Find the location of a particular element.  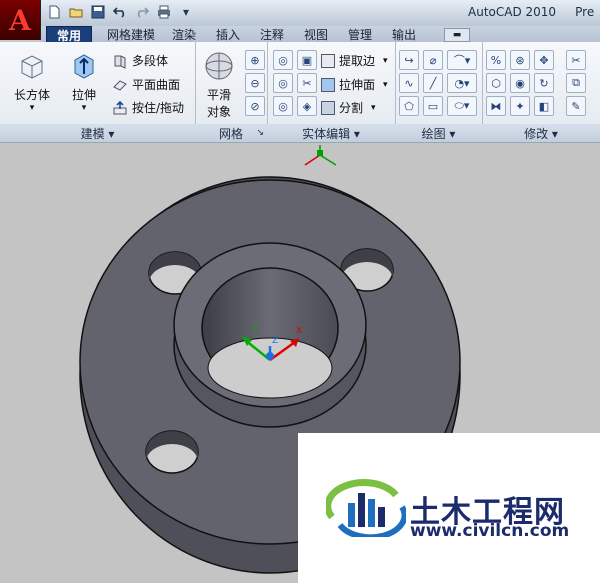

ribbon-tab-row: 常用 网格建模 渲染 插入 注释 视图 管理 输出 ▬ is located at coordinates (320, 35).